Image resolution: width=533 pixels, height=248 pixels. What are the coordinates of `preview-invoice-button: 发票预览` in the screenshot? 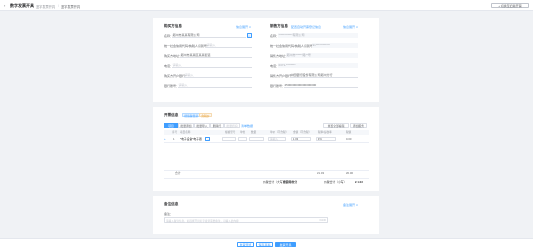 It's located at (245, 244).